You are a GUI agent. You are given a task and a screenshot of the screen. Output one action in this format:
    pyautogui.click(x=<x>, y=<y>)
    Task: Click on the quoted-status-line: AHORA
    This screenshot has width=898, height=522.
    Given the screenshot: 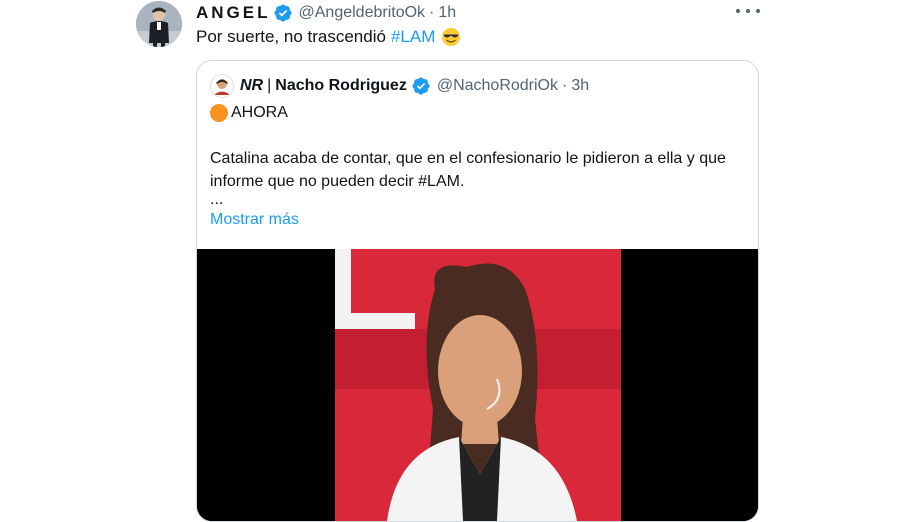 What is the action you would take?
    pyautogui.click(x=249, y=113)
    